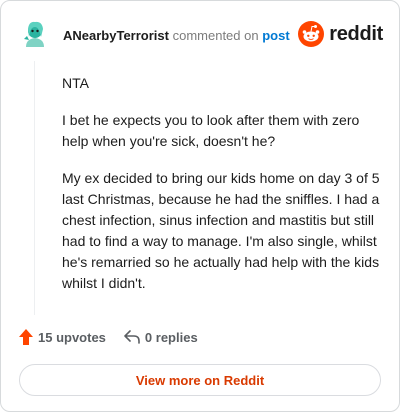 This screenshot has height=412, width=400. I want to click on author-username: ANearbyTerrorist, so click(116, 35).